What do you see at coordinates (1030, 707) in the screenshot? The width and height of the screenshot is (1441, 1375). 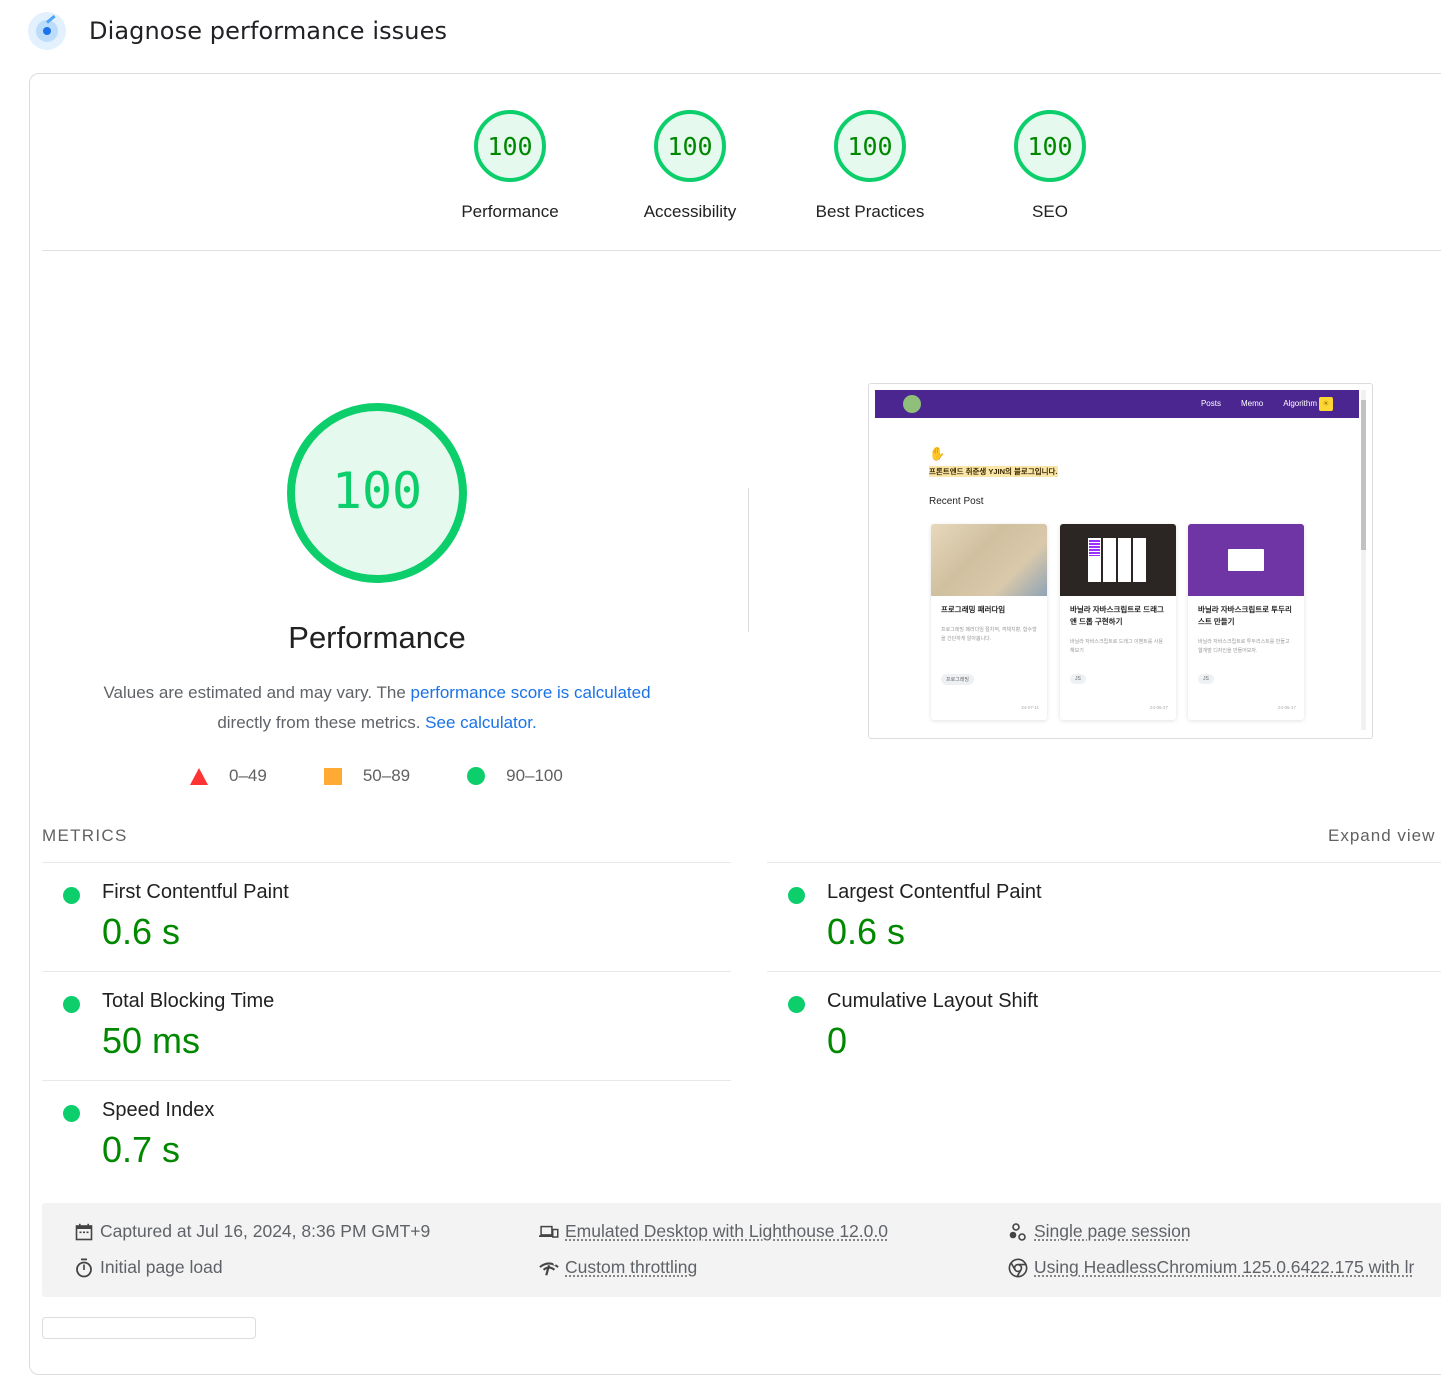 I see `post-date: 24-07-11` at bounding box center [1030, 707].